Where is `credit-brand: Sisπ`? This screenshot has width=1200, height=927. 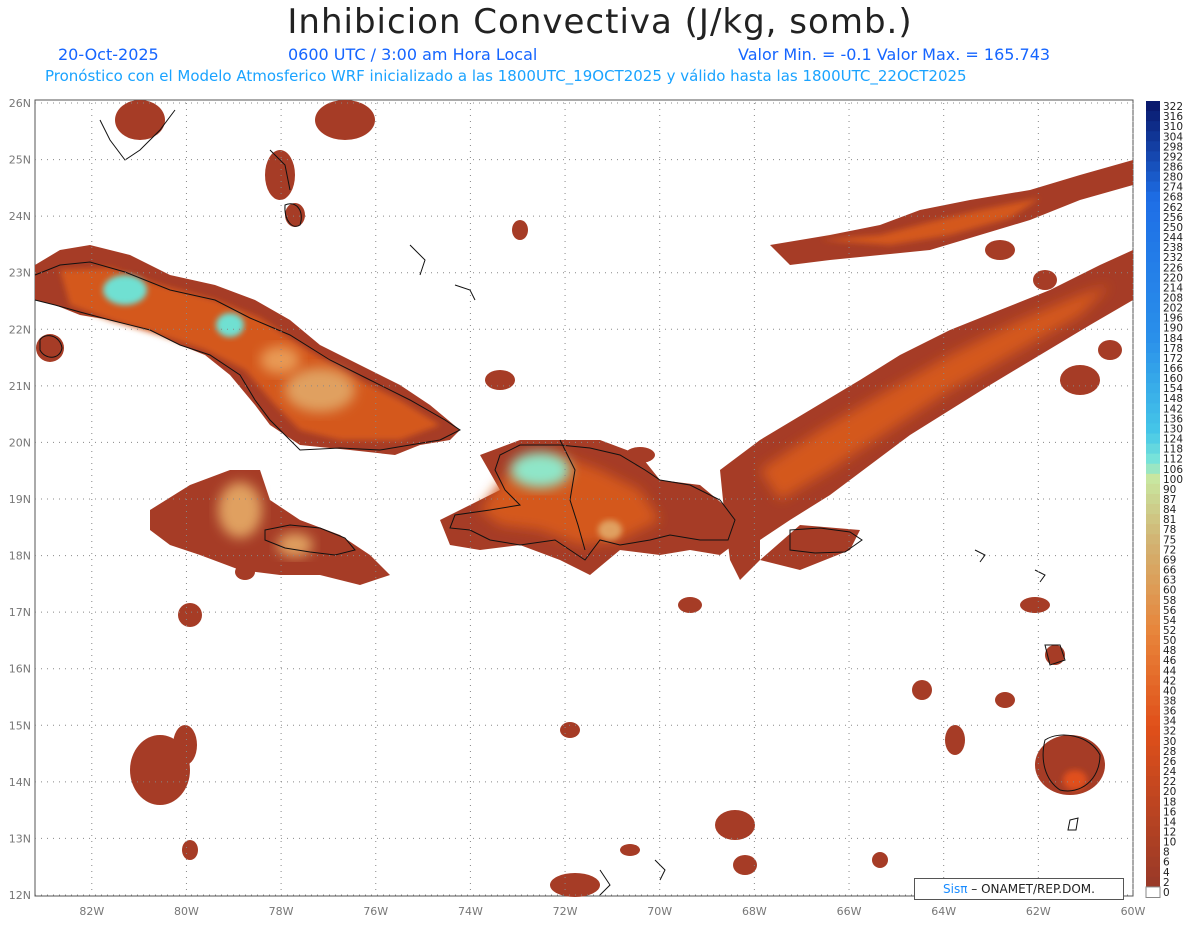 credit-brand: Sisπ is located at coordinates (955, 889).